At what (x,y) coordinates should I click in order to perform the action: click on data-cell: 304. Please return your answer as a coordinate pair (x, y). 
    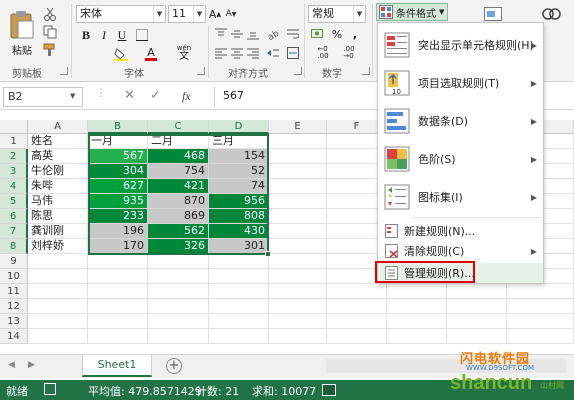
    Looking at the image, I should click on (118, 171).